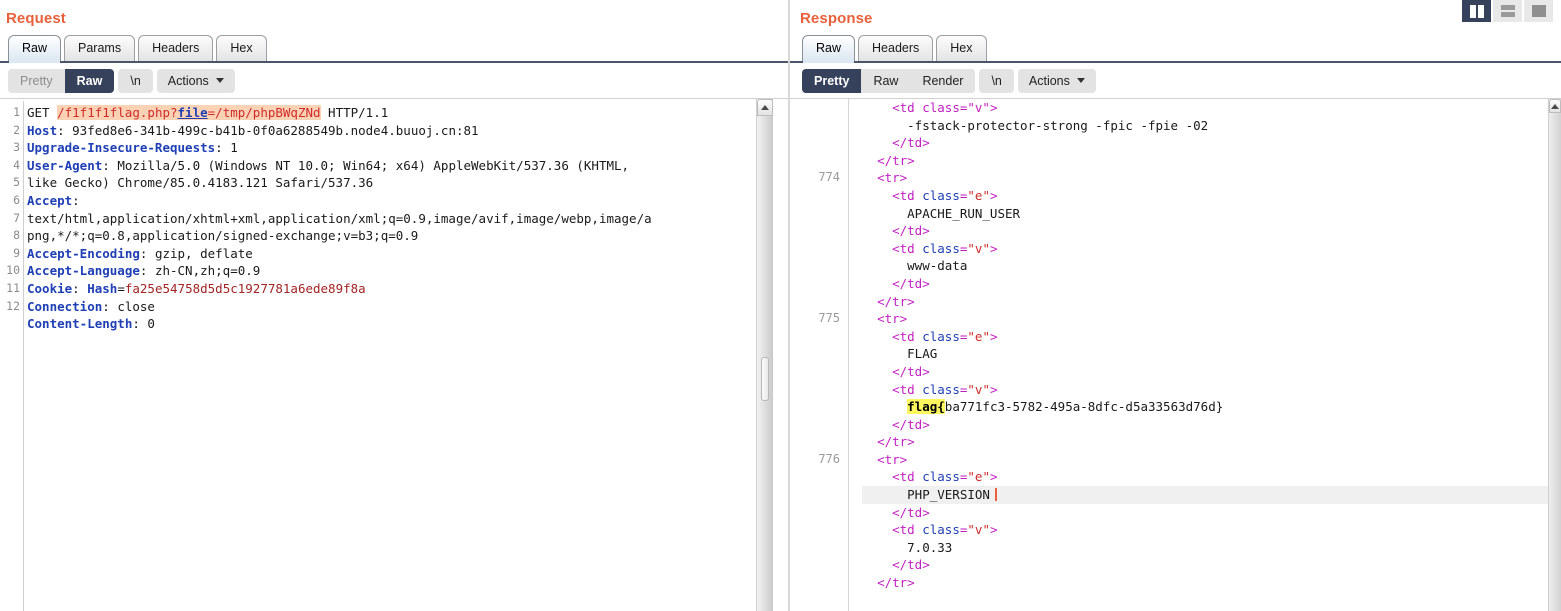 Image resolution: width=1561 pixels, height=611 pixels. Describe the element at coordinates (176, 48) in the screenshot. I see `request-tab-headers: Headers` at that location.